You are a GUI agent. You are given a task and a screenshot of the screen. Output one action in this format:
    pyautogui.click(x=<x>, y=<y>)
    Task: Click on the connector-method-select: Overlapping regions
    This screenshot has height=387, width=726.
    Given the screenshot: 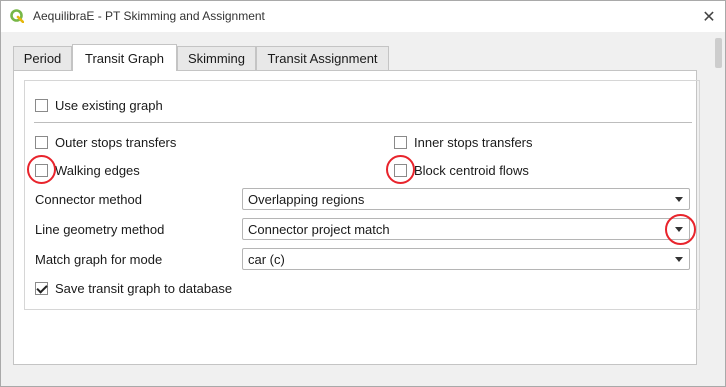 What is the action you would take?
    pyautogui.click(x=466, y=199)
    